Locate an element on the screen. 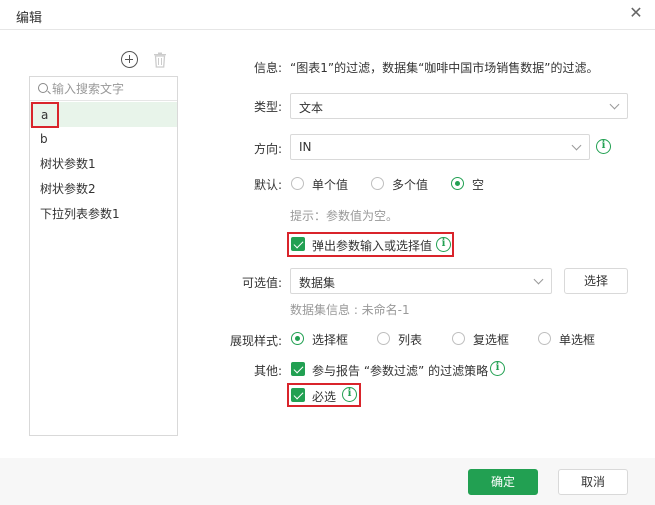 The image size is (655, 505). select-button: 选择 is located at coordinates (596, 281).